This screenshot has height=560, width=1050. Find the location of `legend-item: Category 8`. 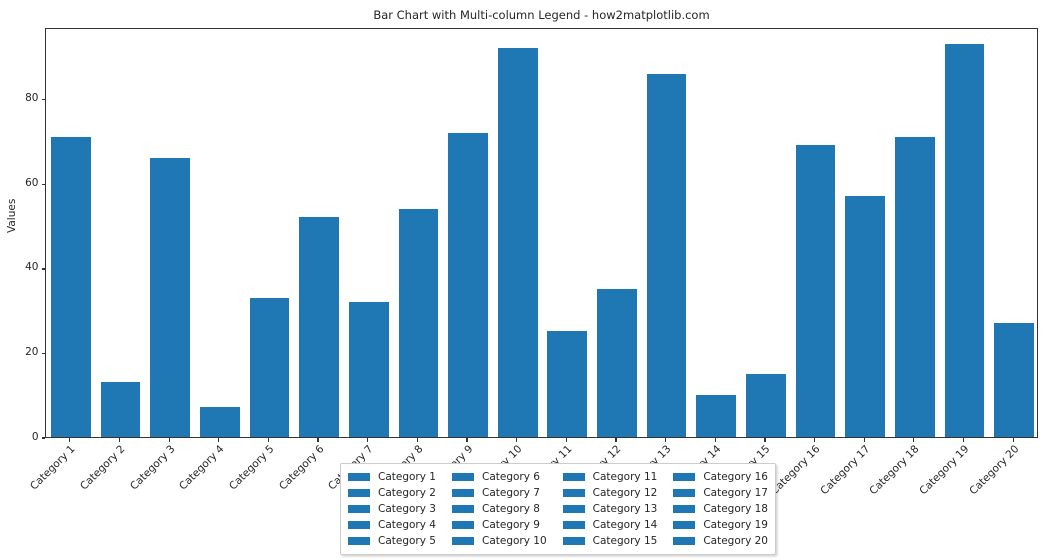

legend-item: Category 8 is located at coordinates (499, 509).